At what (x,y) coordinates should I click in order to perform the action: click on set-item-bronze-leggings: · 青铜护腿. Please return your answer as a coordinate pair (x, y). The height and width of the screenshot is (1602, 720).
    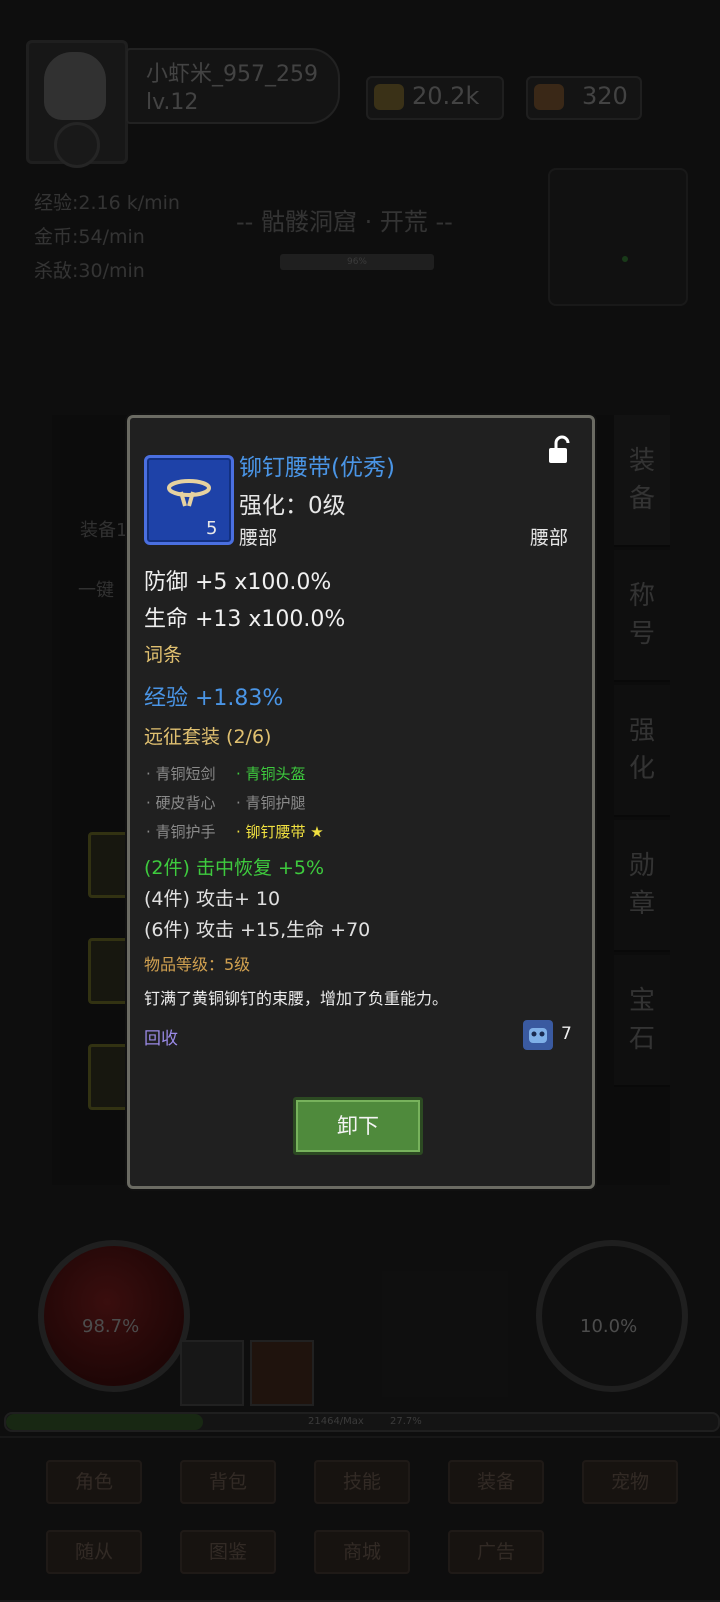
    Looking at the image, I should click on (271, 803).